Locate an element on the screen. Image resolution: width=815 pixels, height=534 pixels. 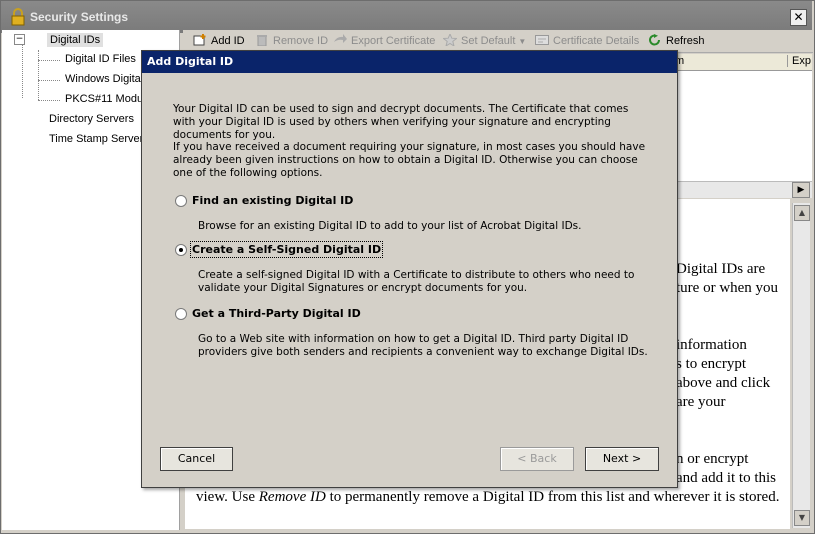
export-certificate-label: Export Certificate is located at coordinates (393, 41).